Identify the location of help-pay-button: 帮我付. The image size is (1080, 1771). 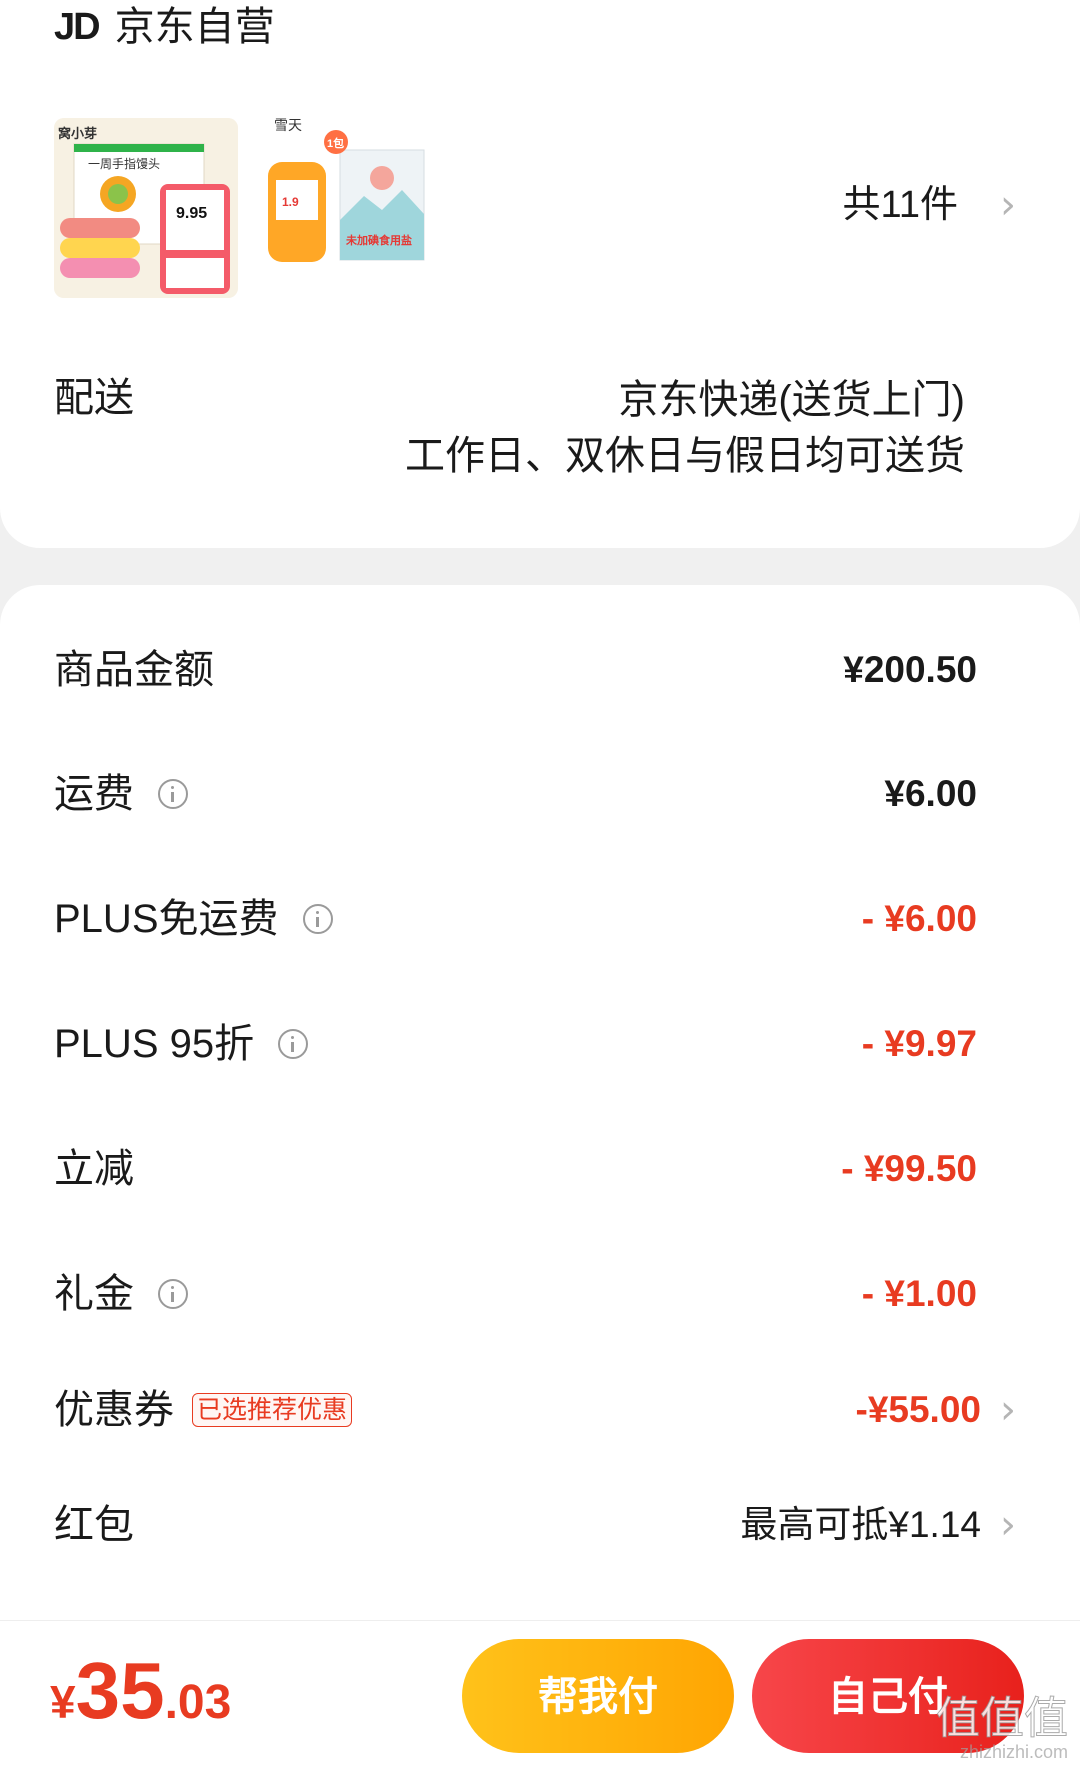
(598, 1696).